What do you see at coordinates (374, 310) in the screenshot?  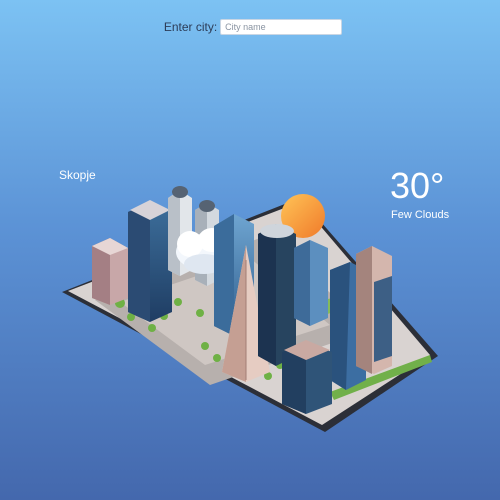 I see `building-right-pink` at bounding box center [374, 310].